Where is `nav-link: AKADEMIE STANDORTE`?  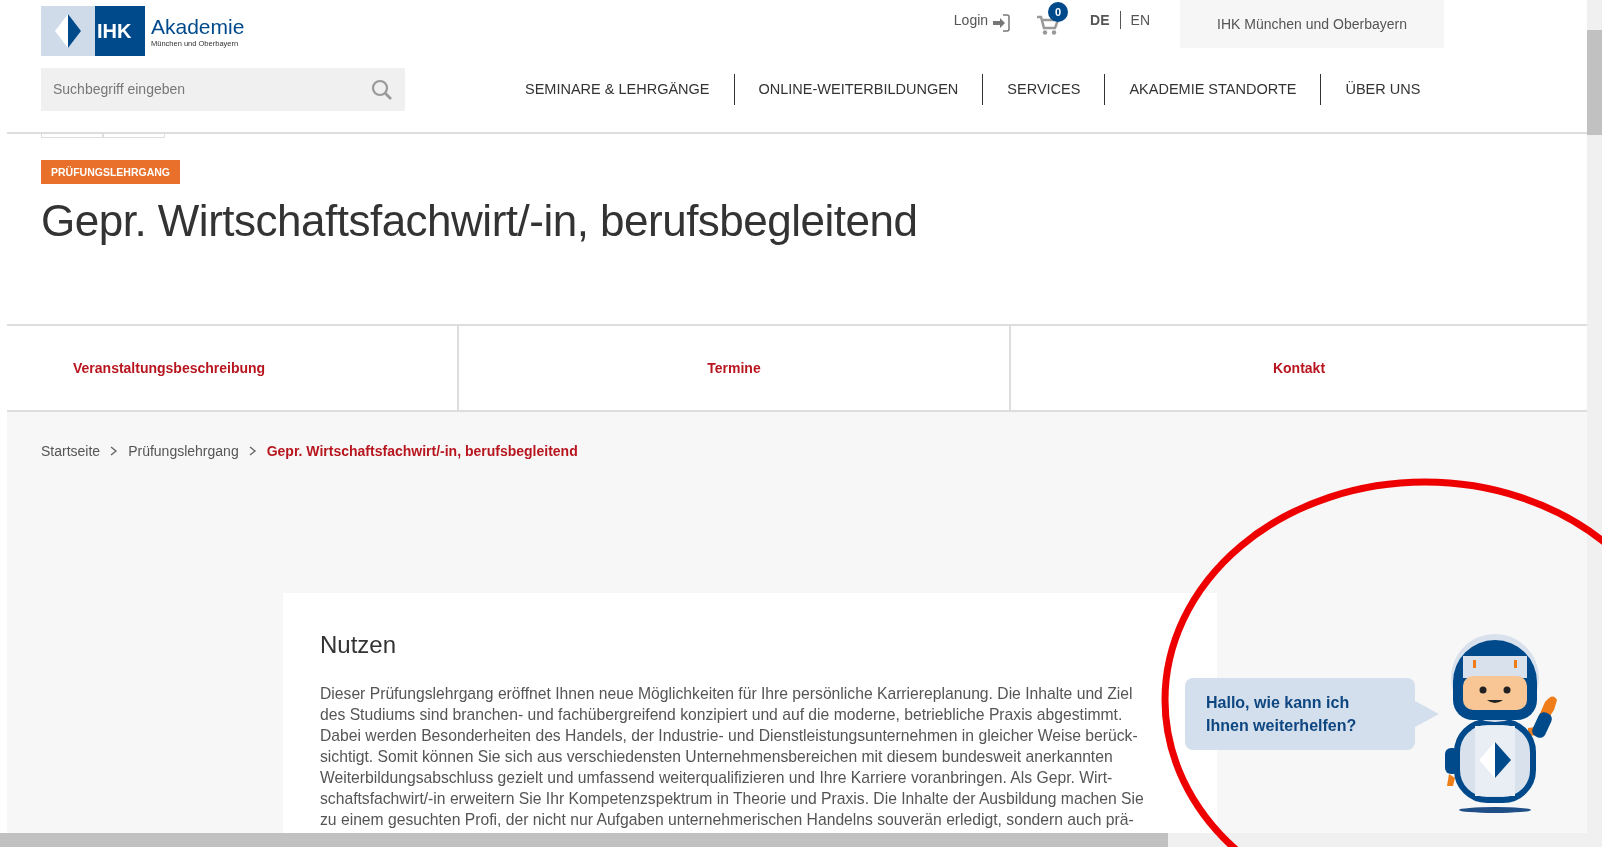
nav-link: AKADEMIE STANDORTE is located at coordinates (1213, 89).